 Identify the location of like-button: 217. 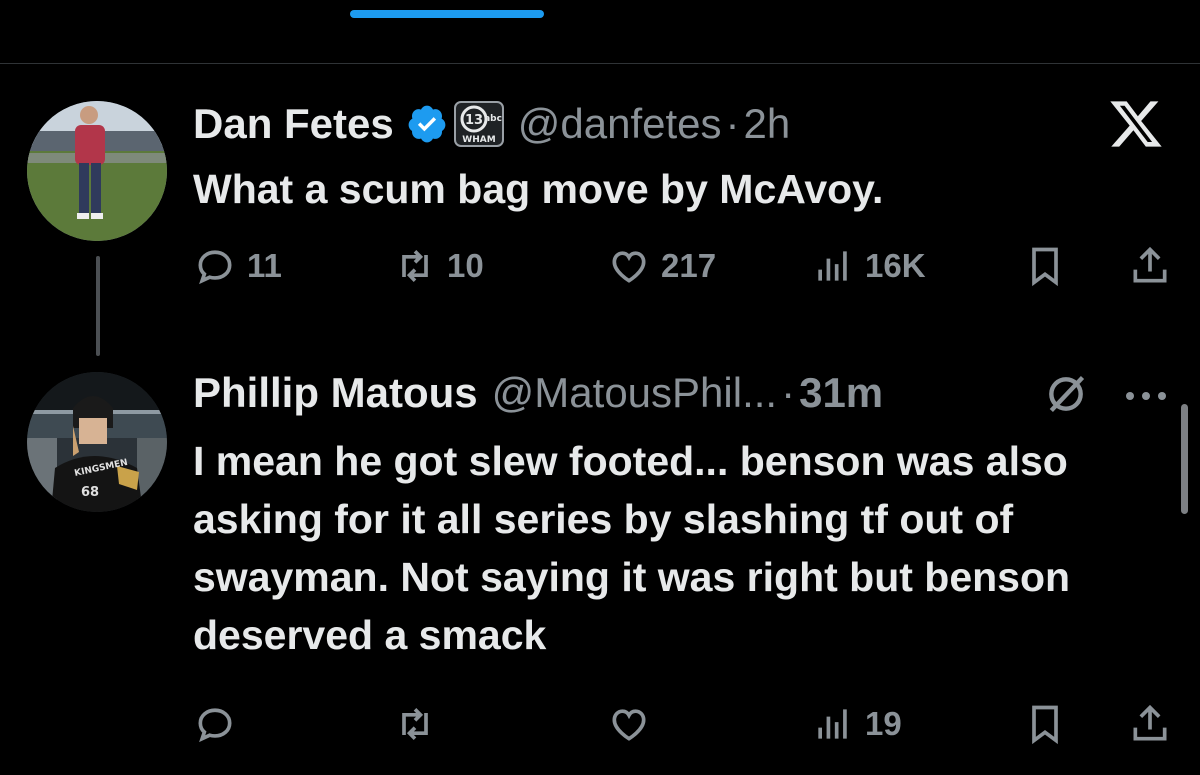
(661, 266).